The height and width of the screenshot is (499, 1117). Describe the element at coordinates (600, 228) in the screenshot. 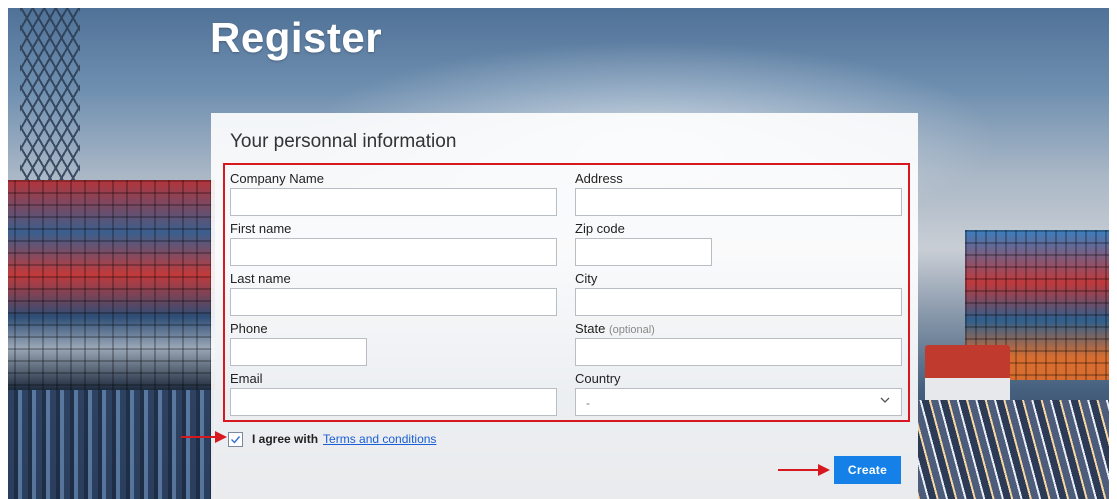

I see `zip-code-label: Zip code` at that location.